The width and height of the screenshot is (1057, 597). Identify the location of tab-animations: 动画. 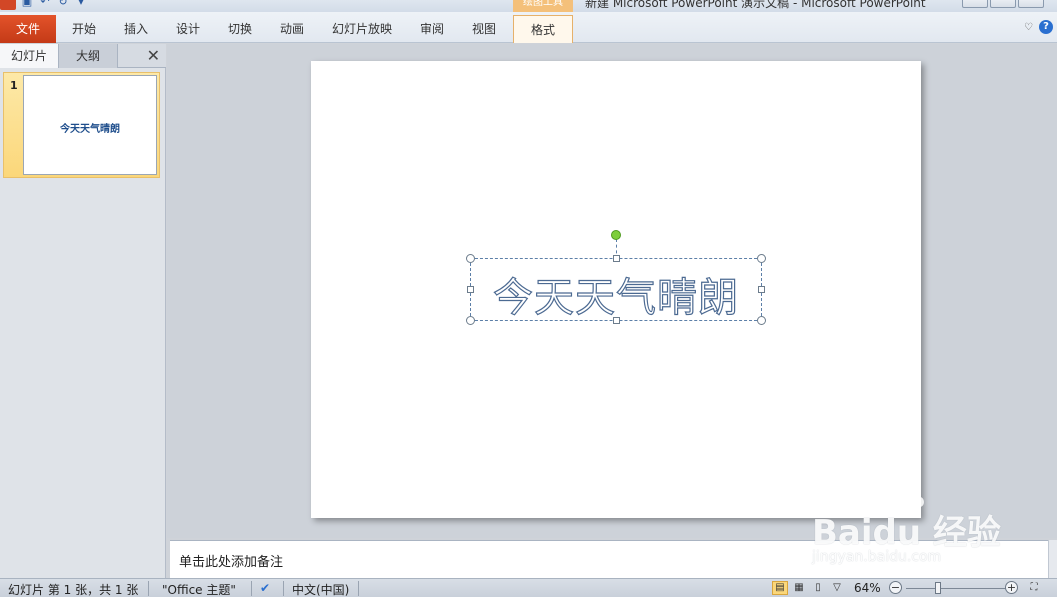
(292, 29).